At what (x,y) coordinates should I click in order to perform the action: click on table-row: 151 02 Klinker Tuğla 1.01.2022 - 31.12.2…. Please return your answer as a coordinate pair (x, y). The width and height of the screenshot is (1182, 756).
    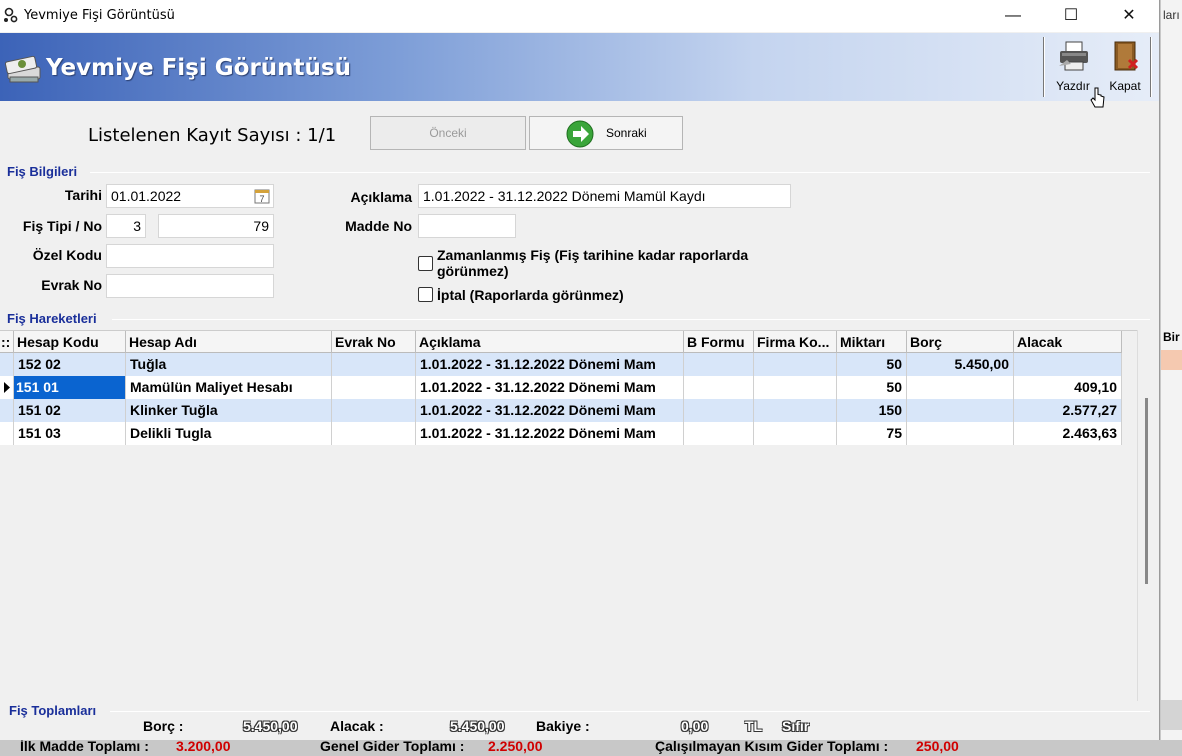
    Looking at the image, I should click on (561, 410).